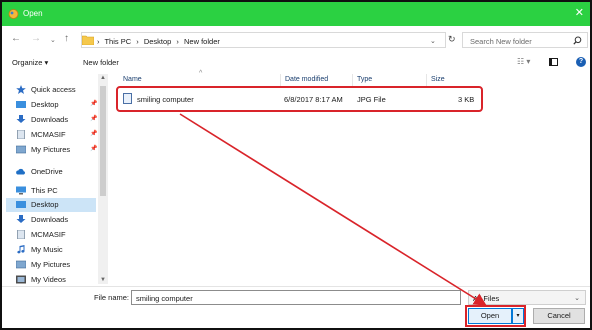  Describe the element at coordinates (101, 62) in the screenshot. I see `new-folder-button: New folder` at that location.